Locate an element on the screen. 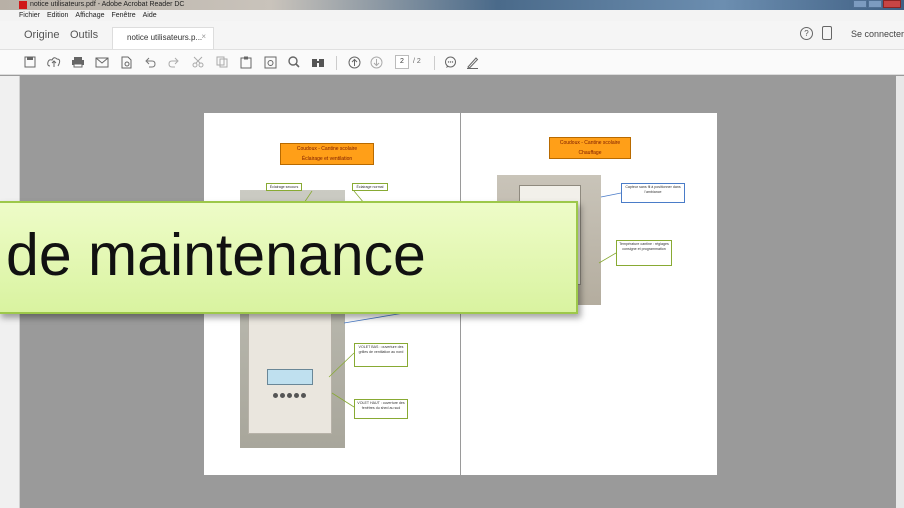  toolbar: 2 / 2 is located at coordinates (452, 62).